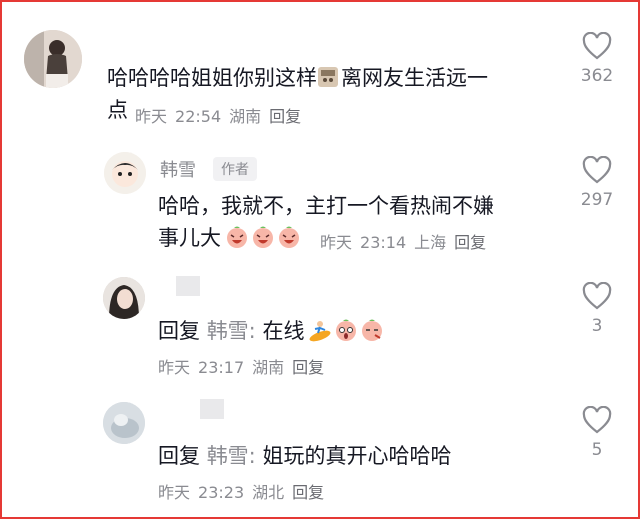  I want to click on peach-shock-emoji, so click(346, 330).